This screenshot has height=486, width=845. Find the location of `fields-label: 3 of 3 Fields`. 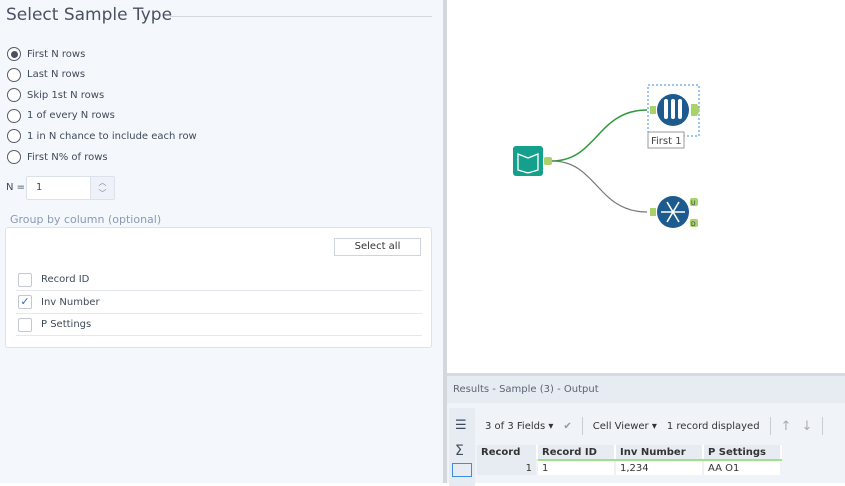

fields-label: 3 of 3 Fields is located at coordinates (515, 426).